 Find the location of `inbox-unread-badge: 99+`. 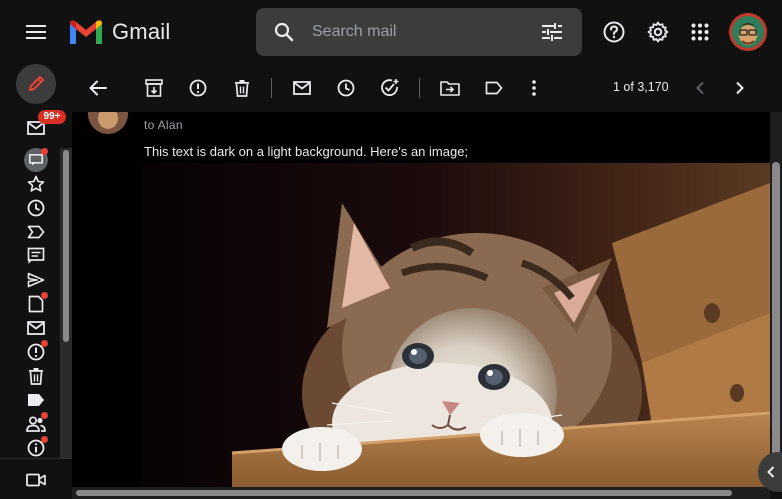

inbox-unread-badge: 99+ is located at coordinates (52, 117).